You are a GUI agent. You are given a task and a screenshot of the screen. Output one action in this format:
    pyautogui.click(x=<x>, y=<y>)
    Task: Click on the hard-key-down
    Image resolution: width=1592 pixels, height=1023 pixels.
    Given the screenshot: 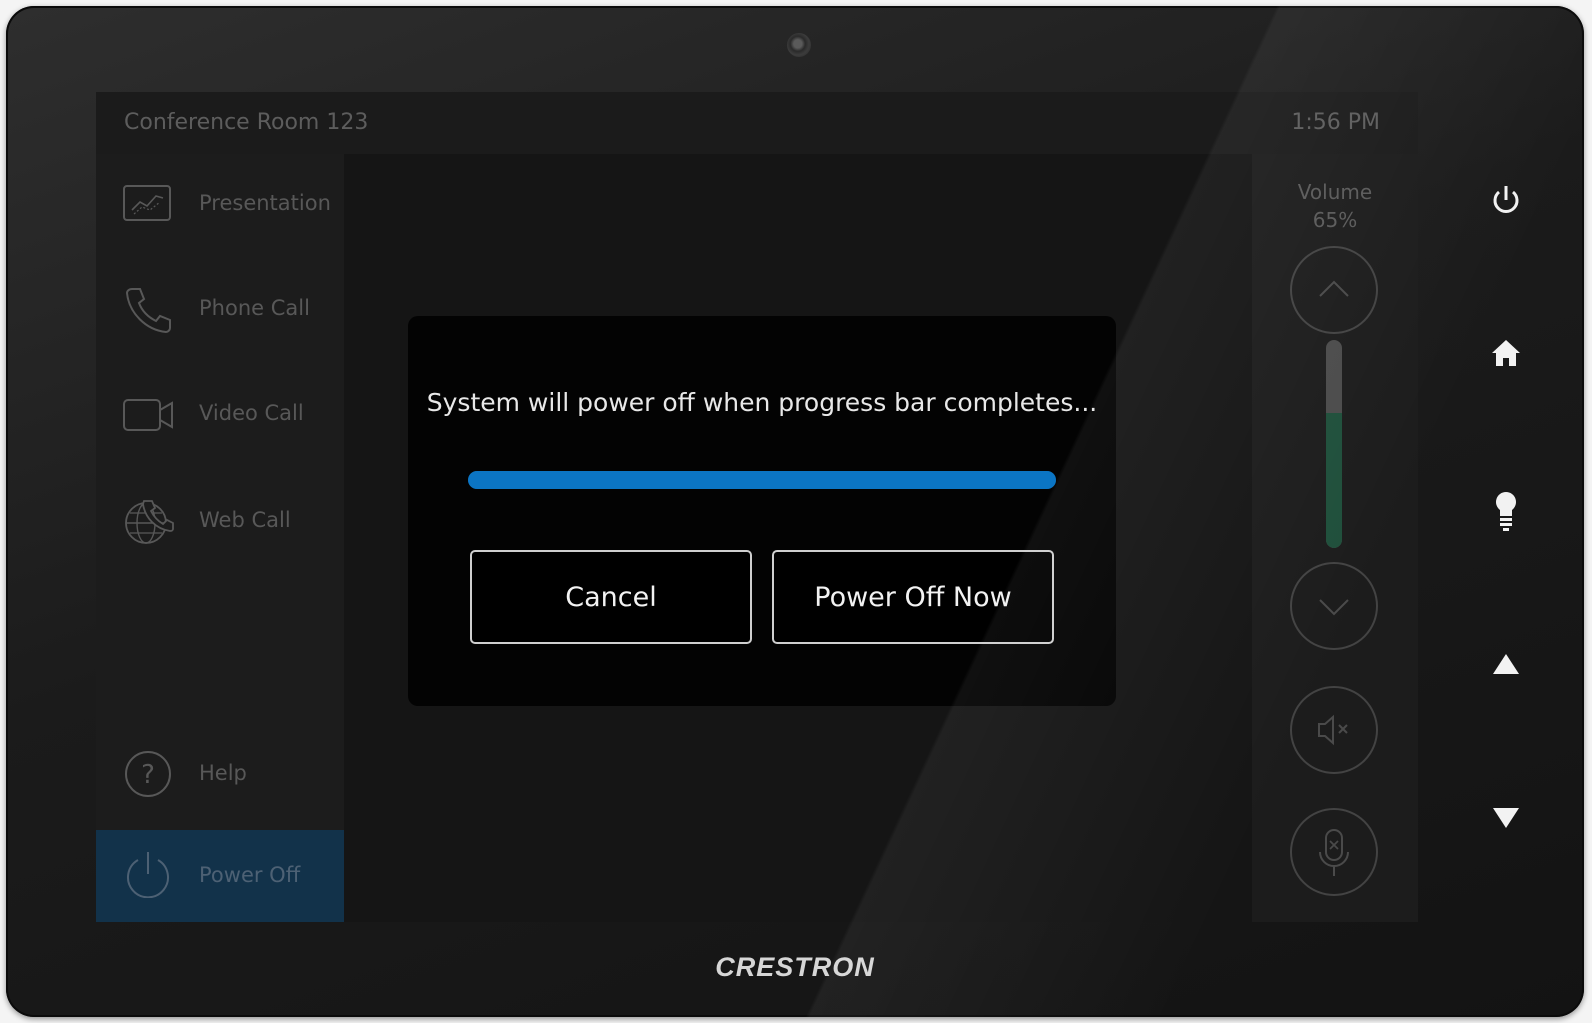 What is the action you would take?
    pyautogui.click(x=1506, y=818)
    